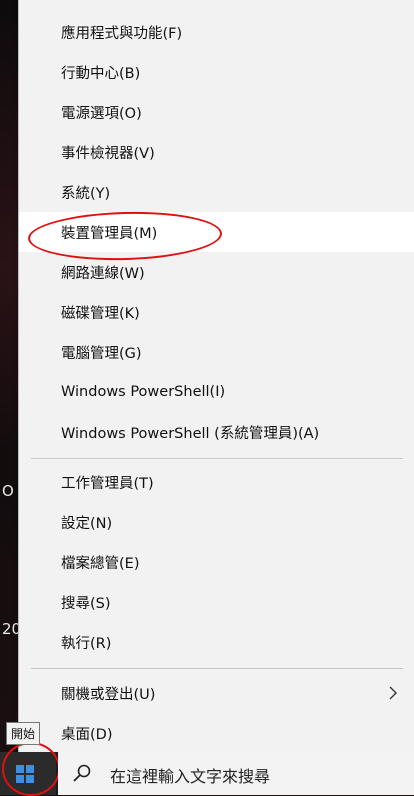 The height and width of the screenshot is (796, 414). What do you see at coordinates (216, 522) in the screenshot?
I see `menu-item-settings: 設定(N)` at bounding box center [216, 522].